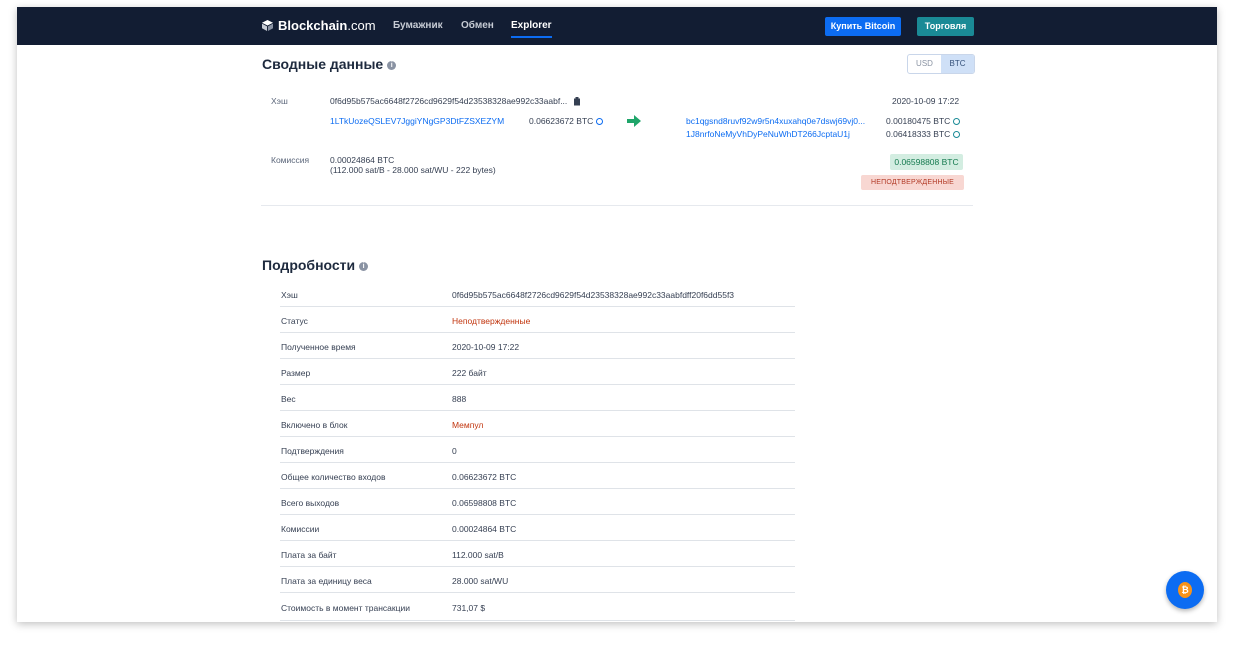 This screenshot has width=1234, height=650. I want to click on row-key: Стоимость в момент трансакции, so click(345, 608).